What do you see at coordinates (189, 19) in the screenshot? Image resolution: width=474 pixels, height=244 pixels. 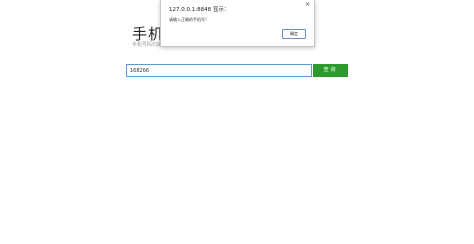 I see `alert-message: 请输入正确的手机号！` at bounding box center [189, 19].